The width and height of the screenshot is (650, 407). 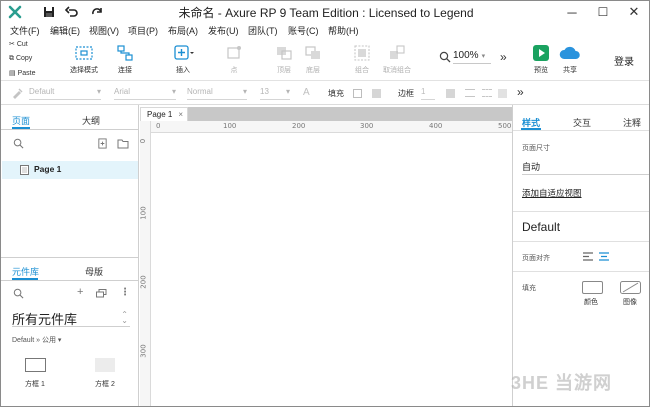 I want to click on close-tab-icon: ×, so click(x=180, y=114).